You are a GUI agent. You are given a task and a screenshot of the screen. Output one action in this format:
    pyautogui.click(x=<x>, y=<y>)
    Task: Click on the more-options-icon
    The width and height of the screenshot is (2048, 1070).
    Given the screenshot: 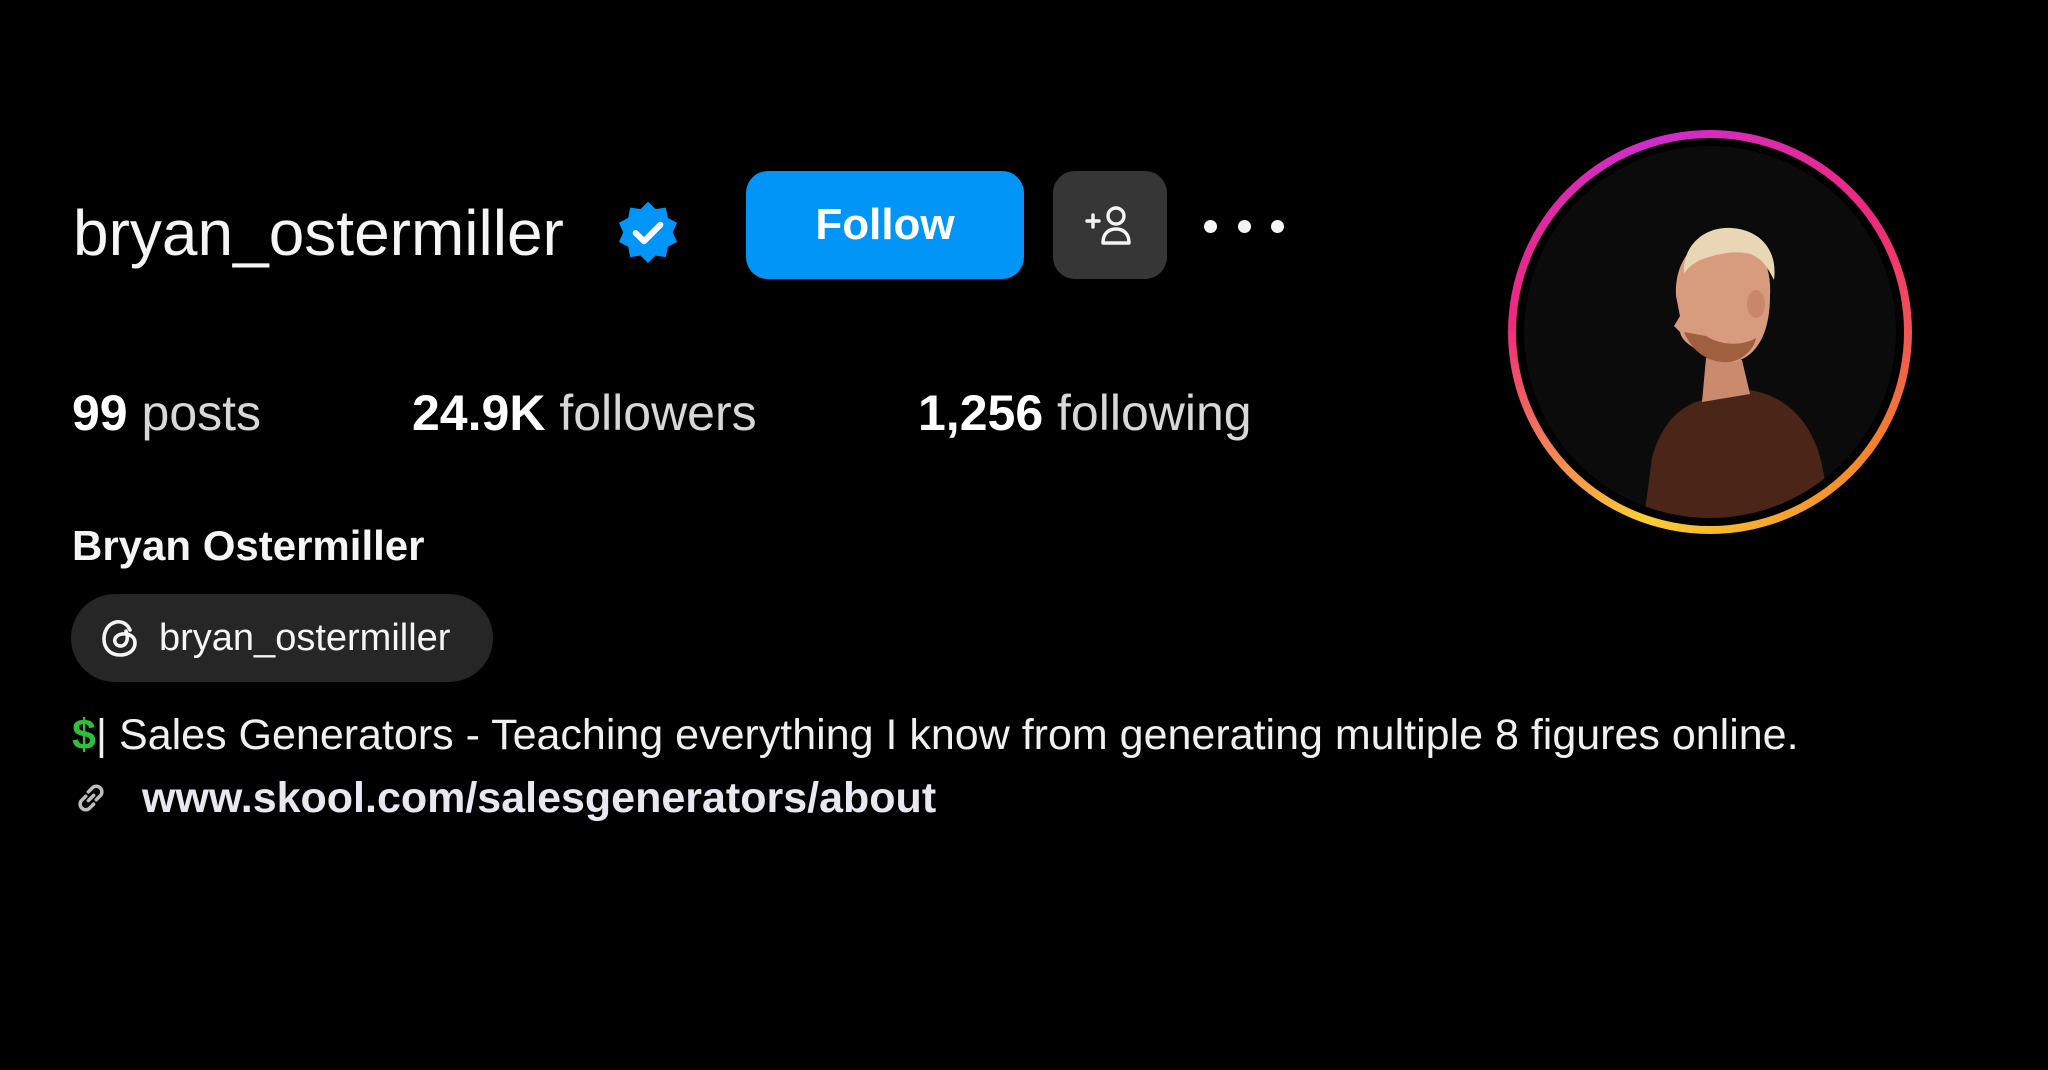 What is the action you would take?
    pyautogui.click(x=1210, y=226)
    